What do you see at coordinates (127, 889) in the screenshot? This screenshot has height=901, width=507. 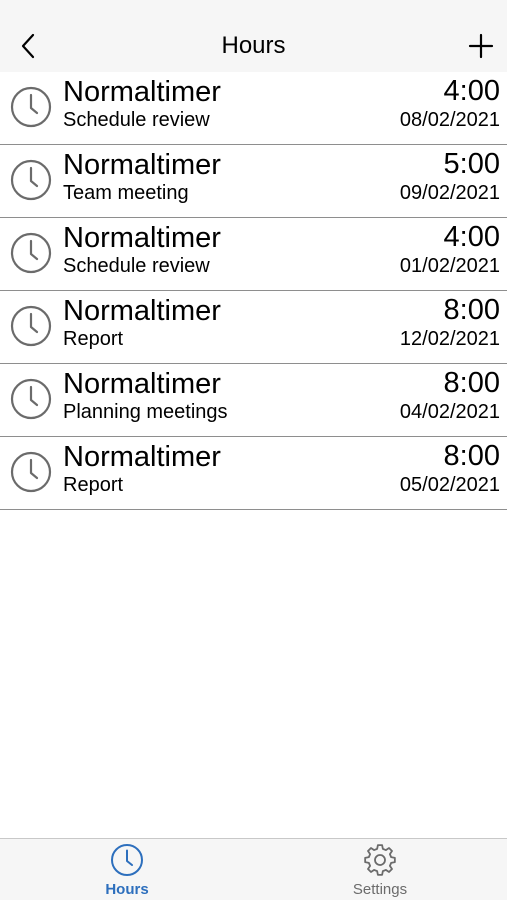 I see `tab-hours-label: Hours` at bounding box center [127, 889].